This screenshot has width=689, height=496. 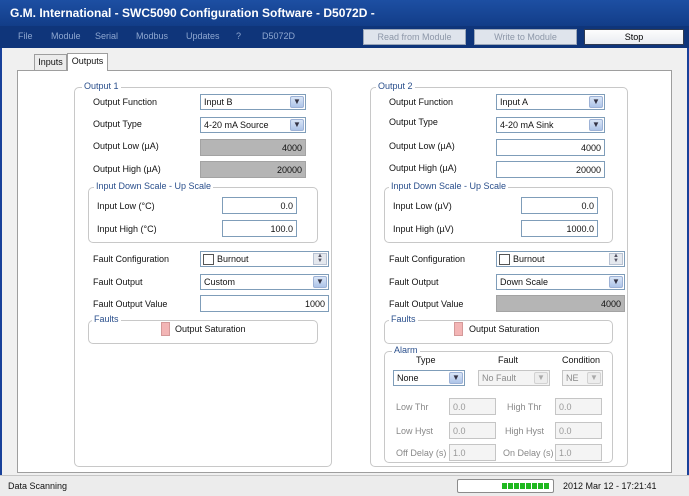 I want to click on output2-faults-title: Faults, so click(x=403, y=319).